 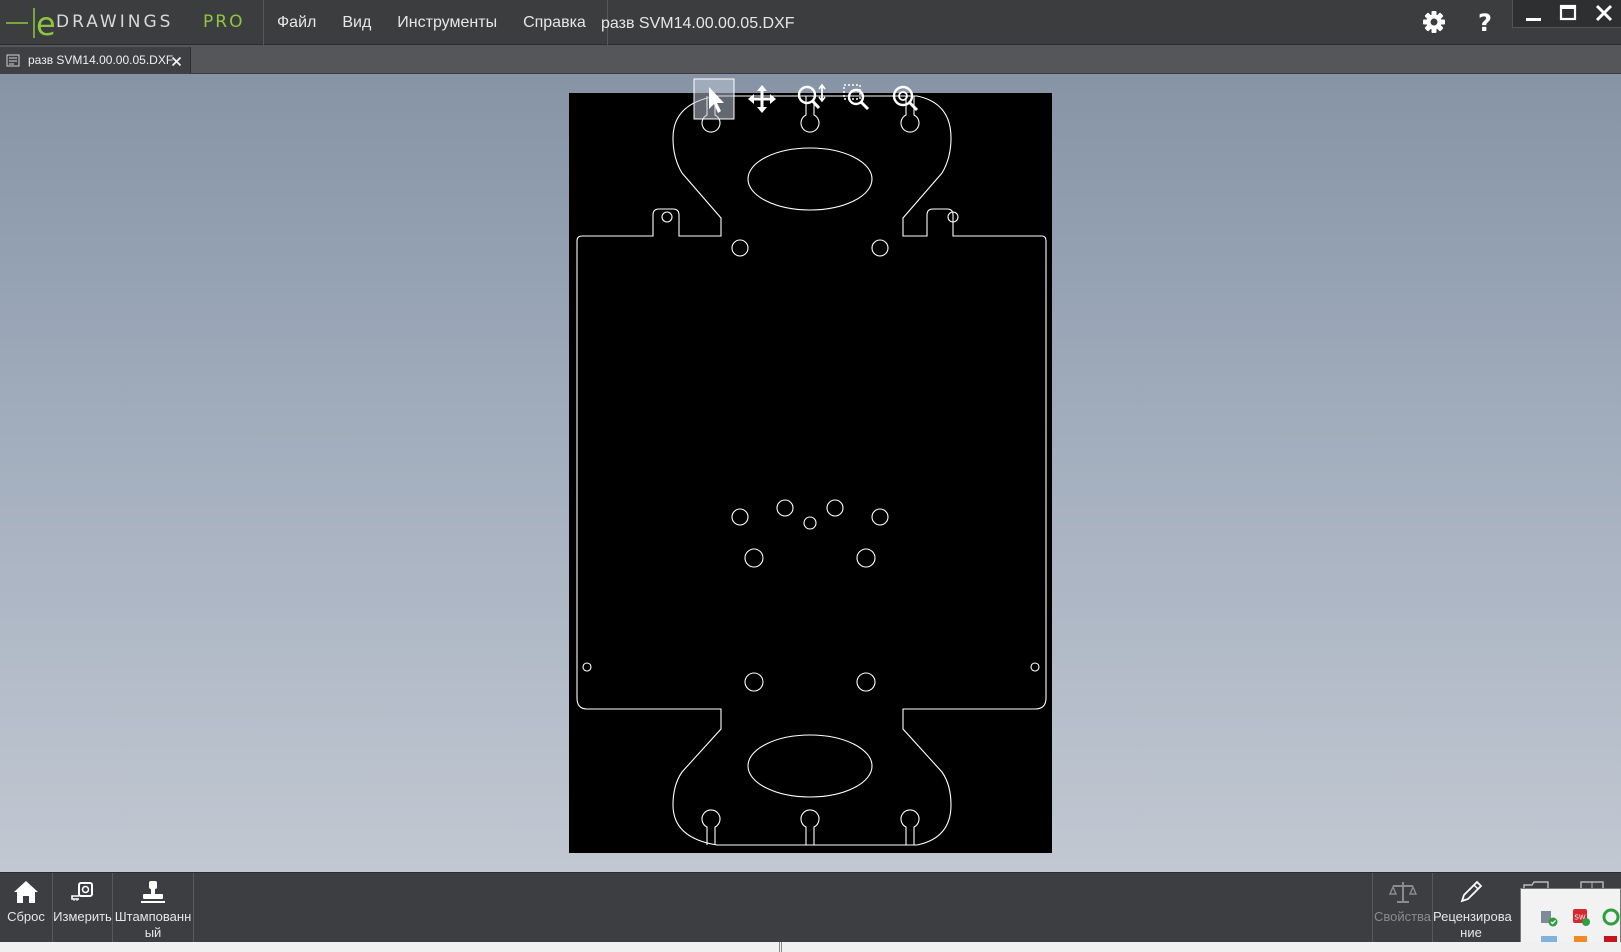 What do you see at coordinates (101, 60) in the screenshot?
I see `tab-label: разв SVM14.00.00.05.DXF` at bounding box center [101, 60].